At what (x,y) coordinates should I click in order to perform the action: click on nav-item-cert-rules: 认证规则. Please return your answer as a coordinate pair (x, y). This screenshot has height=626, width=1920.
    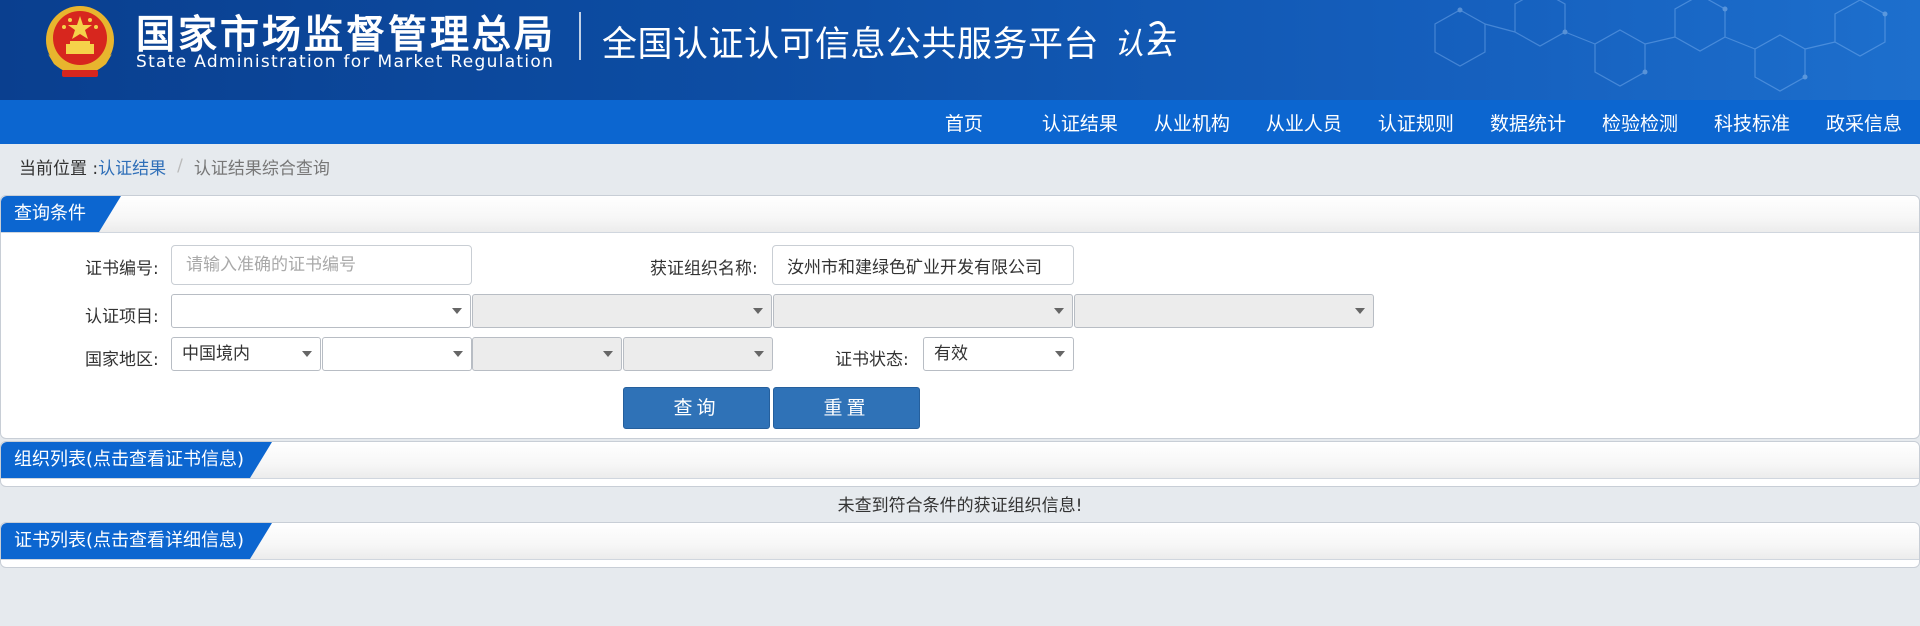
    Looking at the image, I should click on (1416, 122).